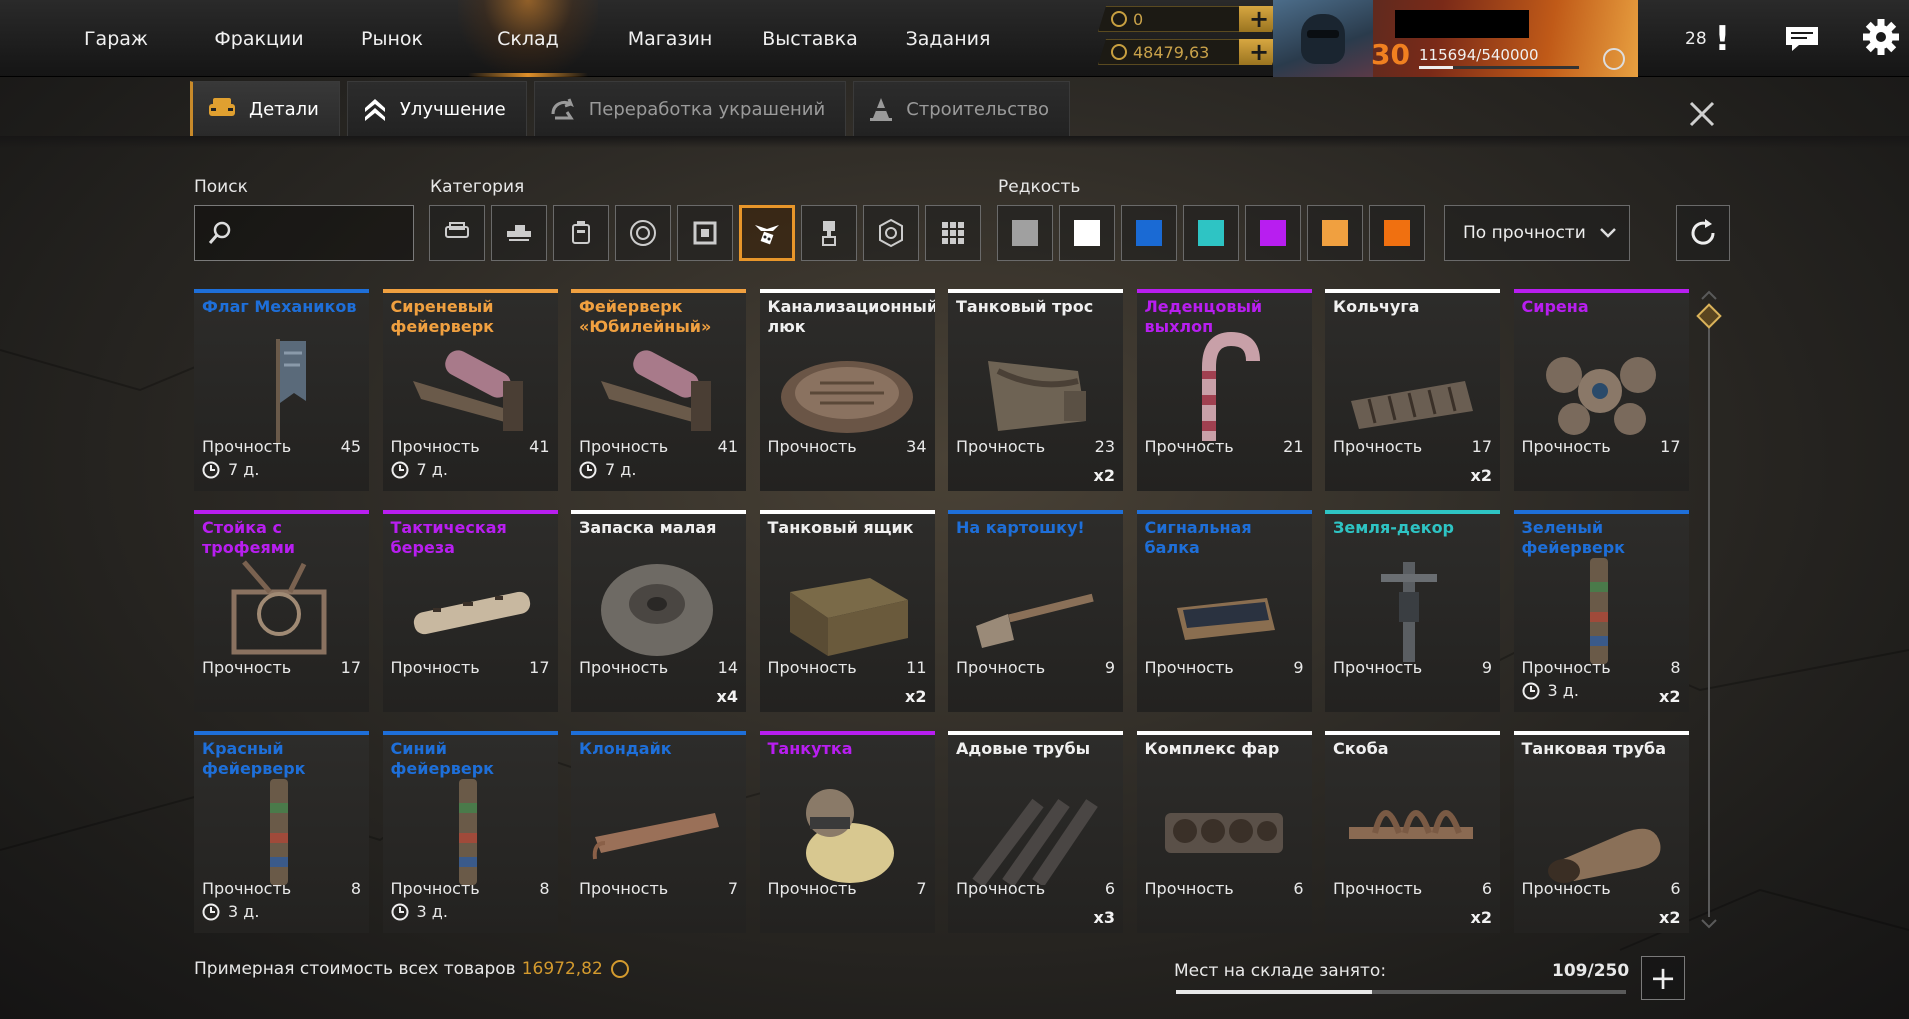 The image size is (1909, 1019). Describe the element at coordinates (1455, 38) in the screenshot. I see `player-profile: 30 115694/540000` at that location.